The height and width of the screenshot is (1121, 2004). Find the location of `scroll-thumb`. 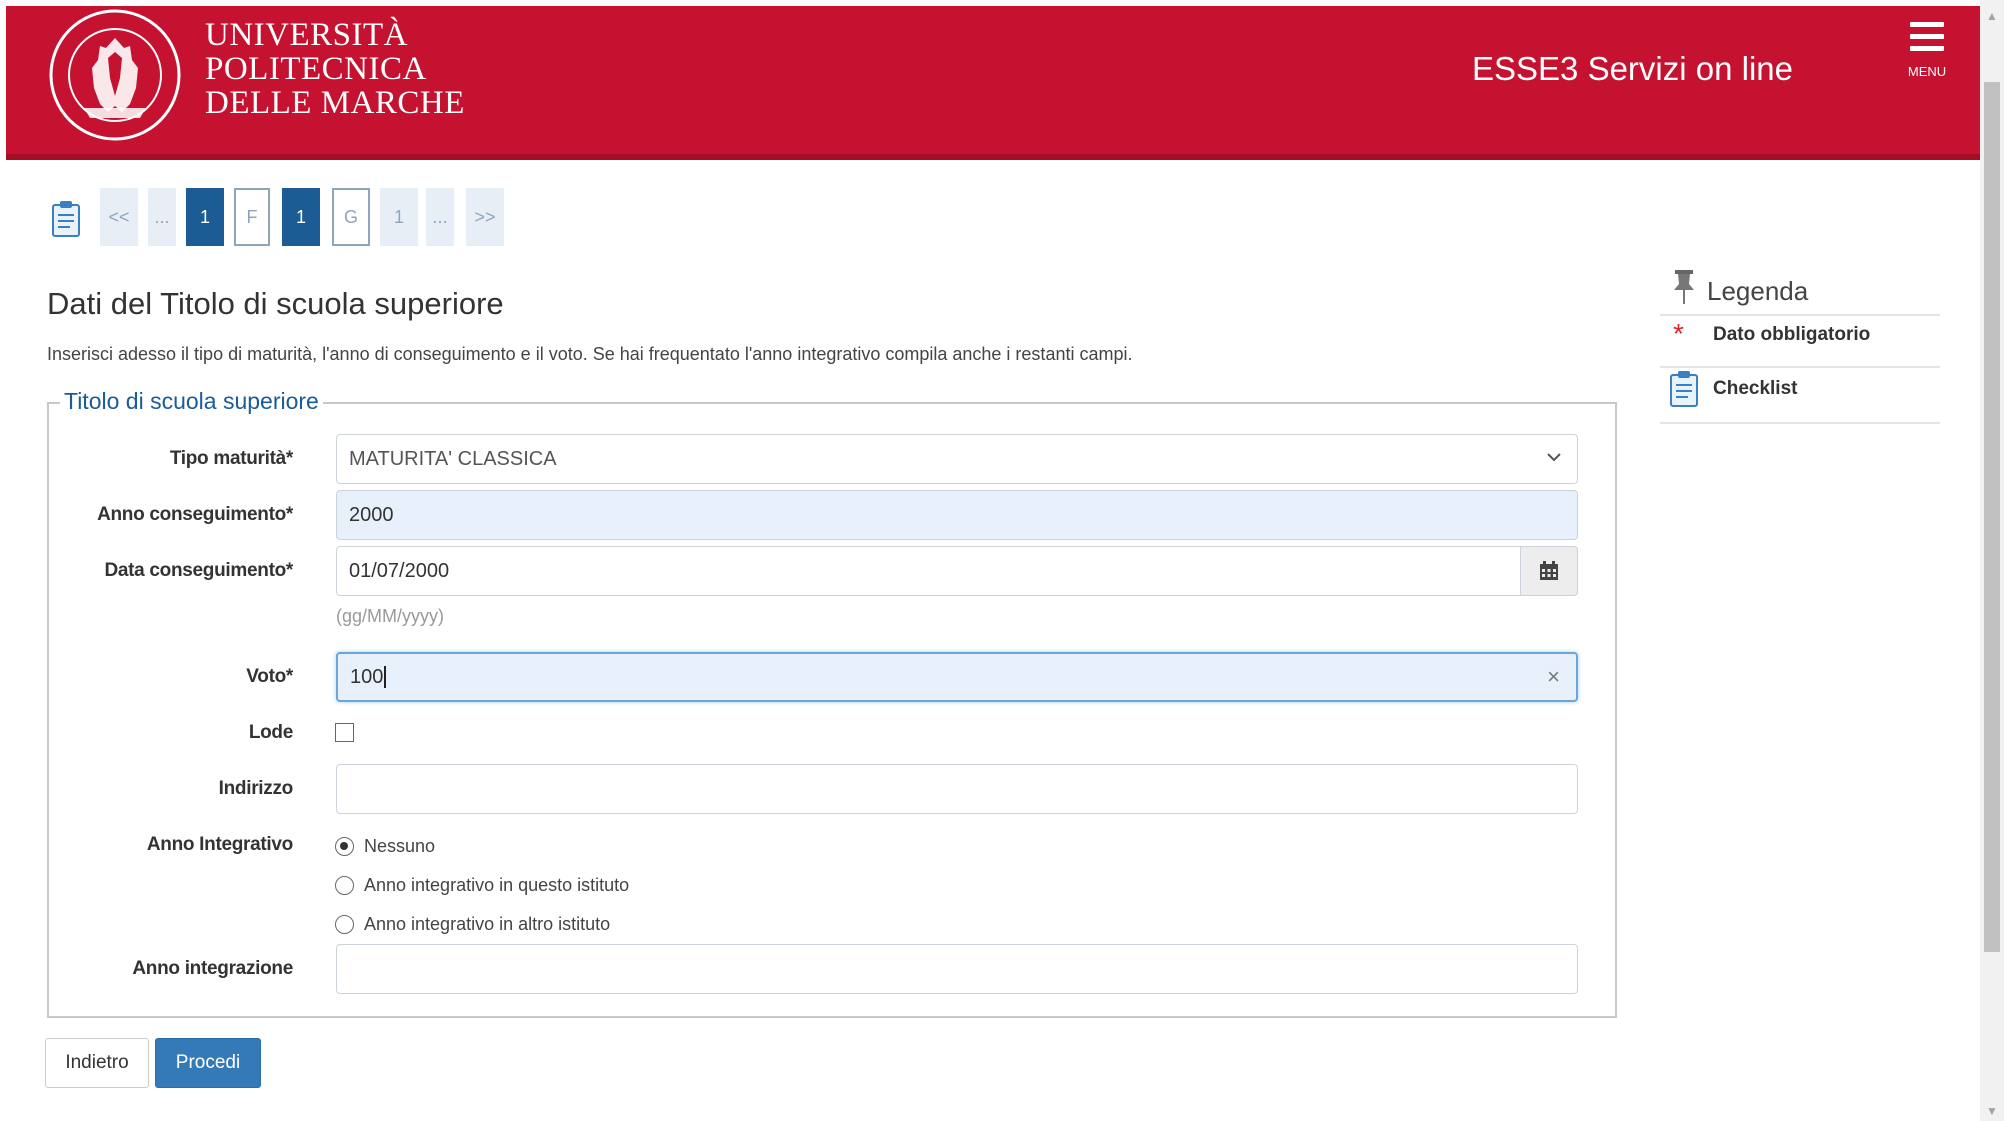

scroll-thumb is located at coordinates (1992, 517).